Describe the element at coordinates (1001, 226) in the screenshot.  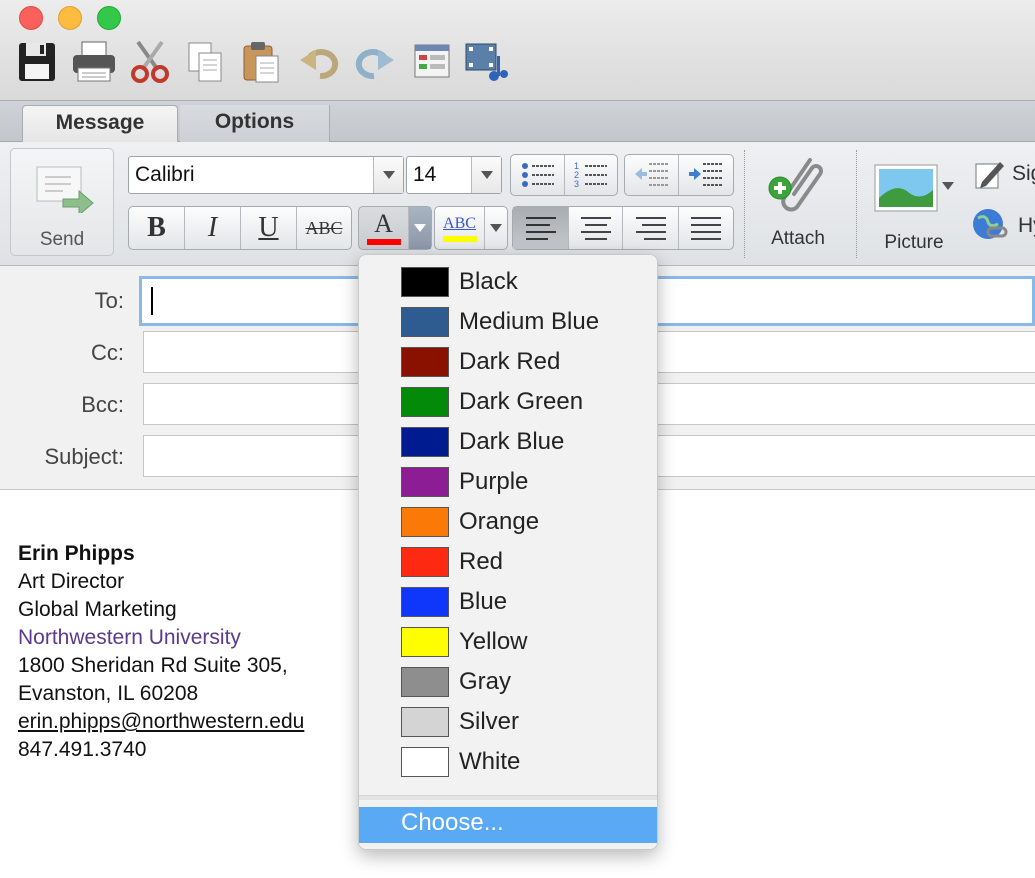
I see `hyperlink-button: Hy` at that location.